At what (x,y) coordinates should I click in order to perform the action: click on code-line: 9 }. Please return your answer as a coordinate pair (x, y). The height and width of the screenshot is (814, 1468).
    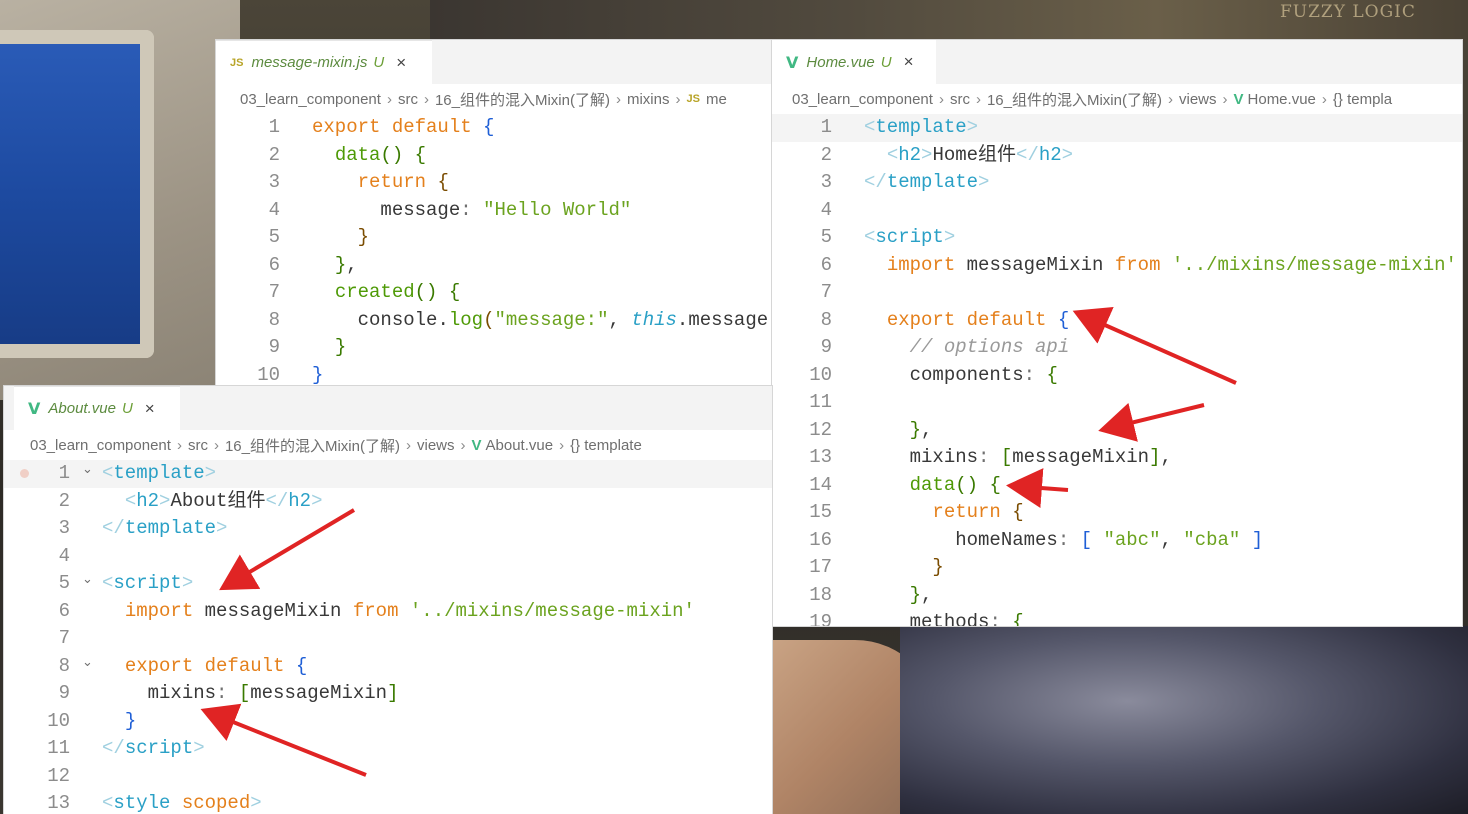
    Looking at the image, I should click on (494, 348).